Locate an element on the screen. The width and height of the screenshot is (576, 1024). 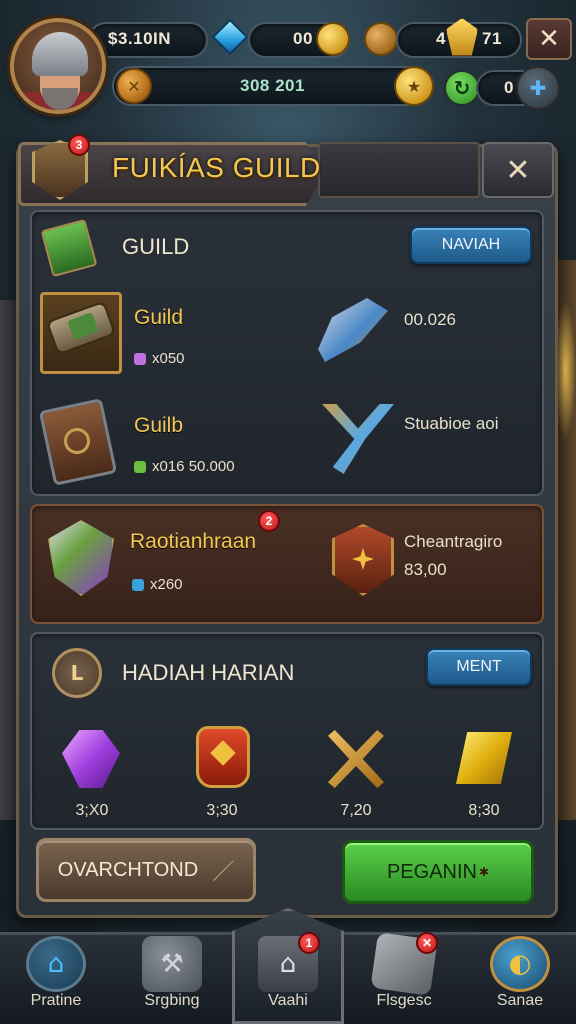
hud-close-icon: ✕ is located at coordinates (549, 39).